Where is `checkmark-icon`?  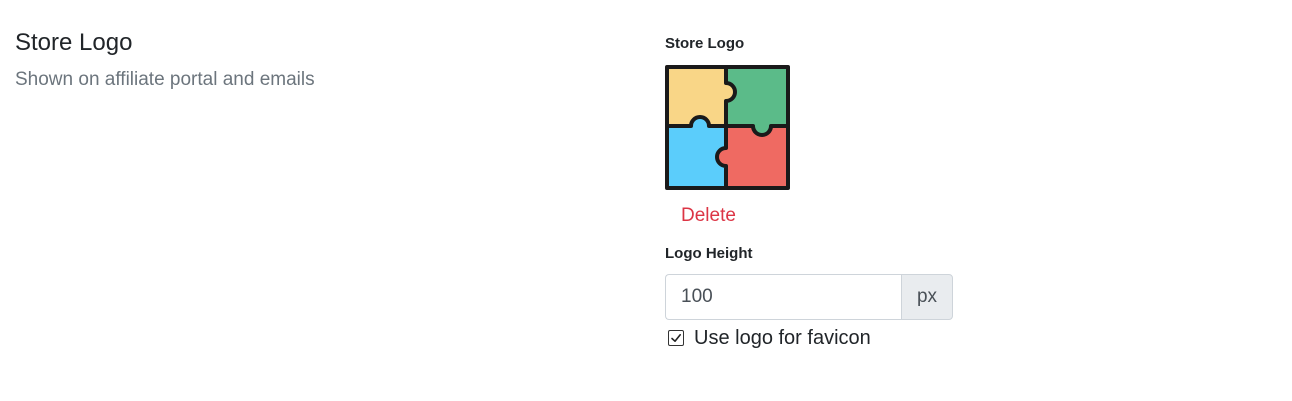 checkmark-icon is located at coordinates (676, 338).